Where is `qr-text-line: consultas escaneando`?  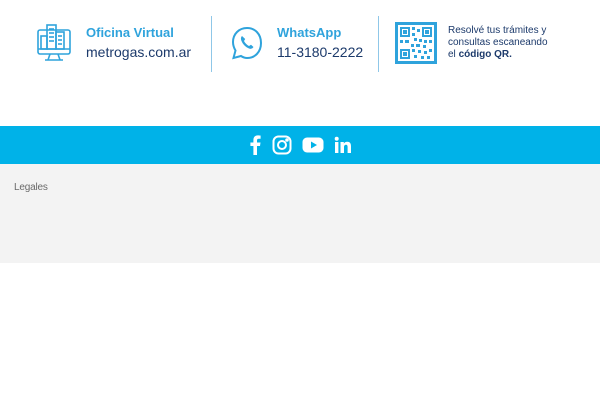
qr-text-line: consultas escaneando is located at coordinates (498, 42).